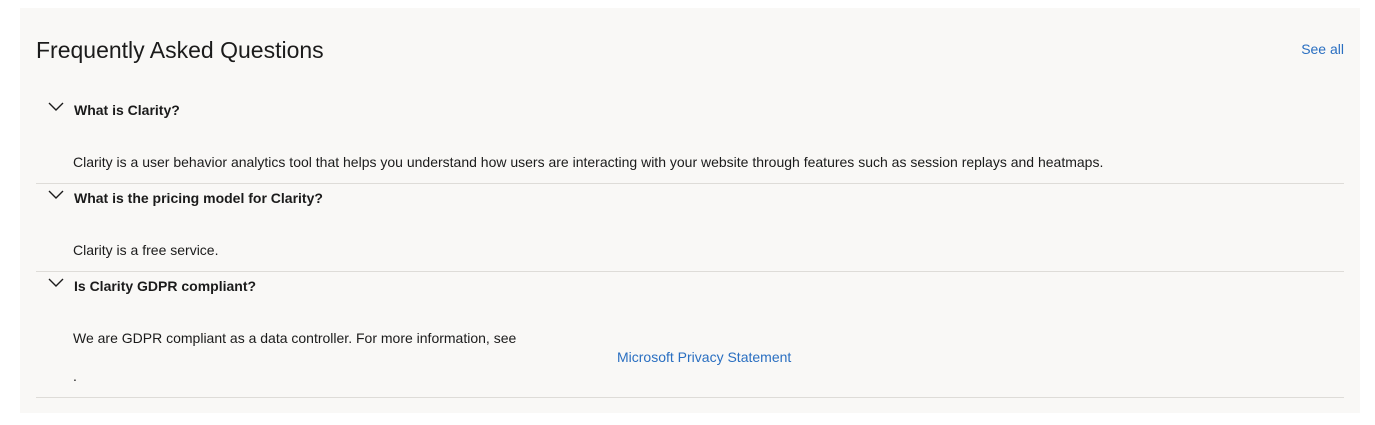 This screenshot has height=425, width=1375. What do you see at coordinates (690, 397) in the screenshot?
I see `faq-divider` at bounding box center [690, 397].